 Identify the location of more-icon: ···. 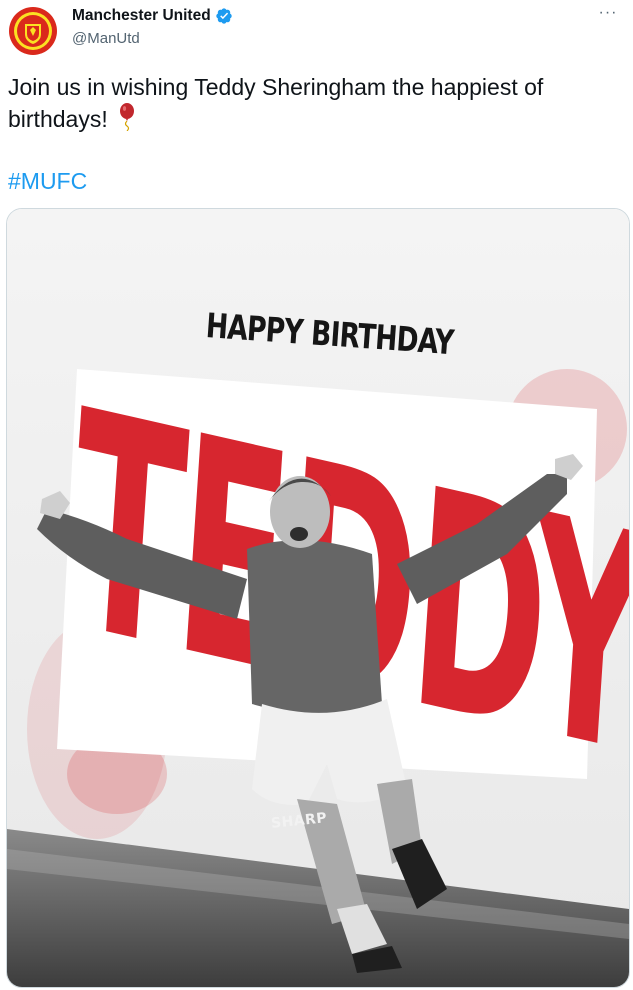
(608, 12).